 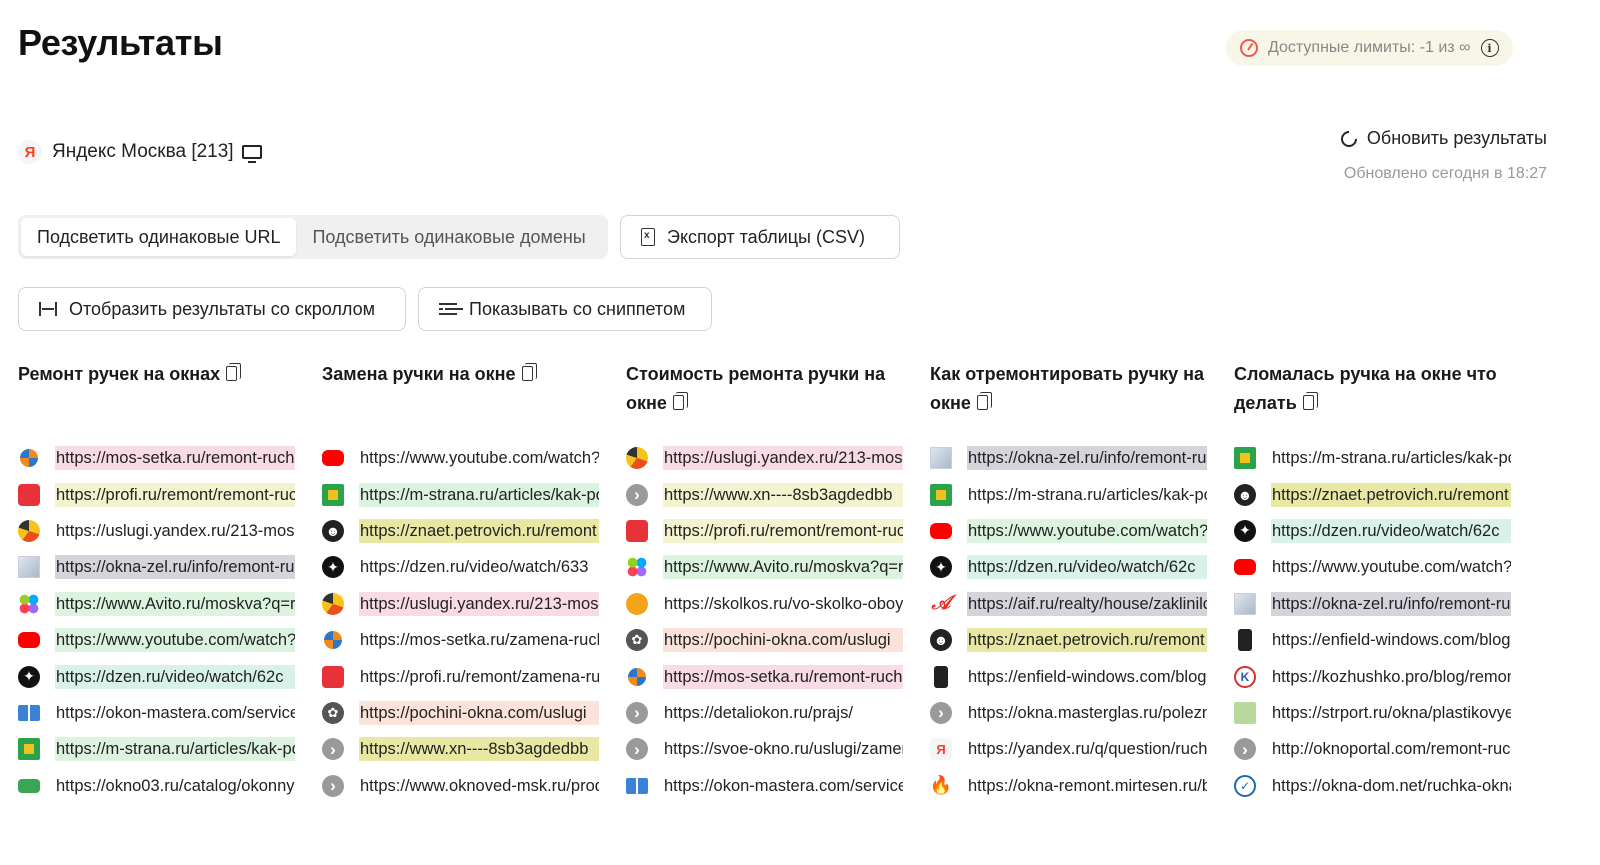 I want to click on query-title: Сломалась ручка на окне что делать, so click(x=1372, y=400).